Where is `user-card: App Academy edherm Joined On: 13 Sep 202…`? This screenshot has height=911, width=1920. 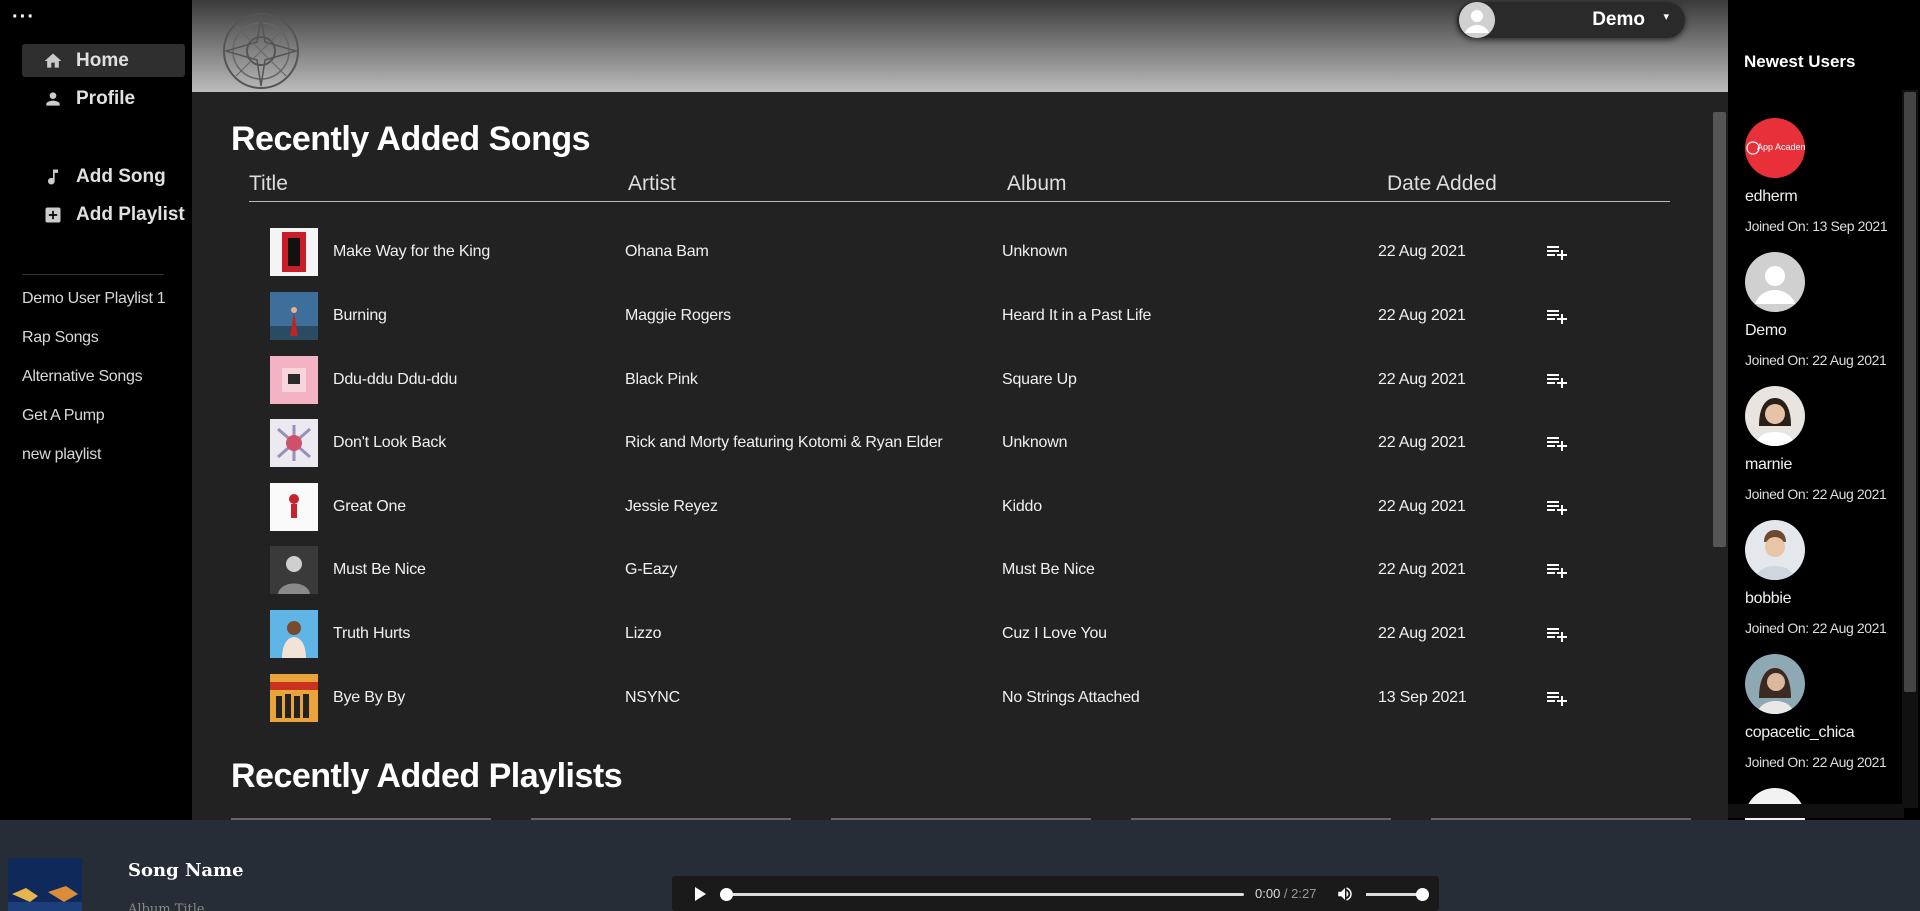 user-card: App Academy edherm Joined On: 13 Sep 202… is located at coordinates (1830, 176).